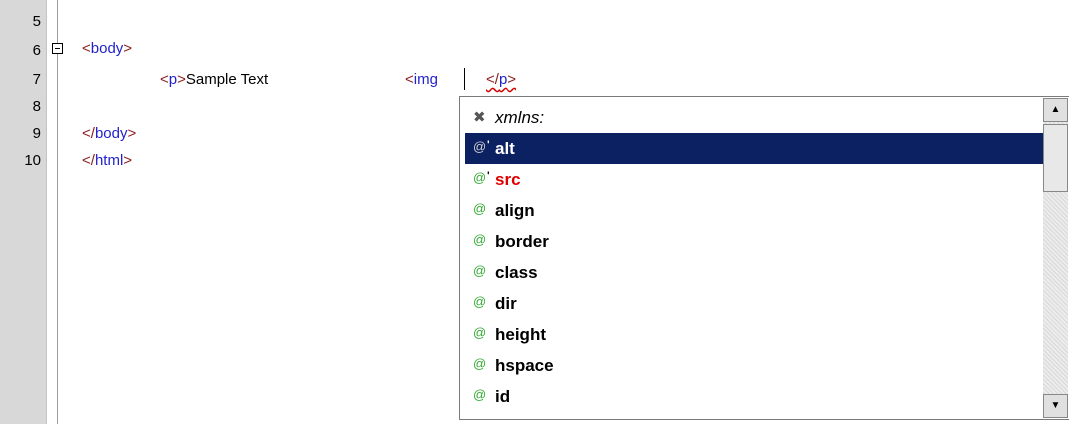 This screenshot has width=1069, height=424. Describe the element at coordinates (524, 365) in the screenshot. I see `item-label: hspace` at that location.